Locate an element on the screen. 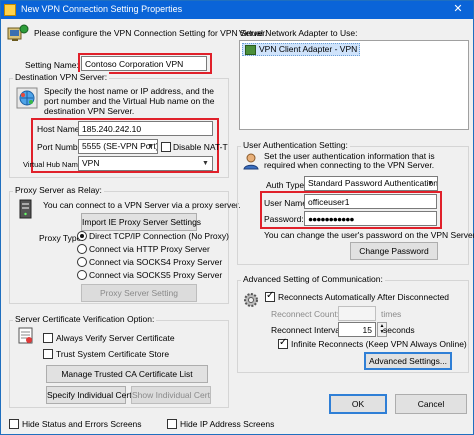  trust-store-checkbox is located at coordinates (48, 354).